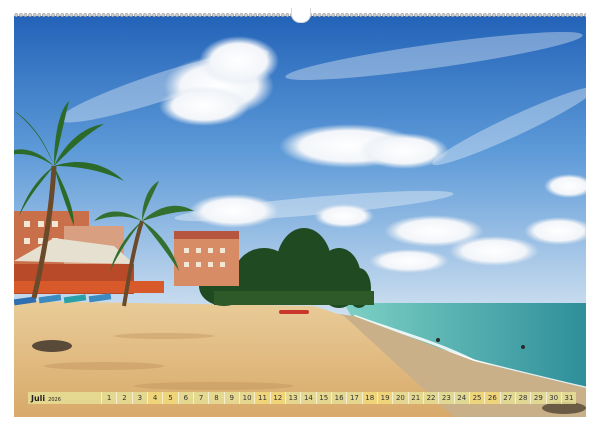  I want to click on day-2: 2, so click(123, 398).